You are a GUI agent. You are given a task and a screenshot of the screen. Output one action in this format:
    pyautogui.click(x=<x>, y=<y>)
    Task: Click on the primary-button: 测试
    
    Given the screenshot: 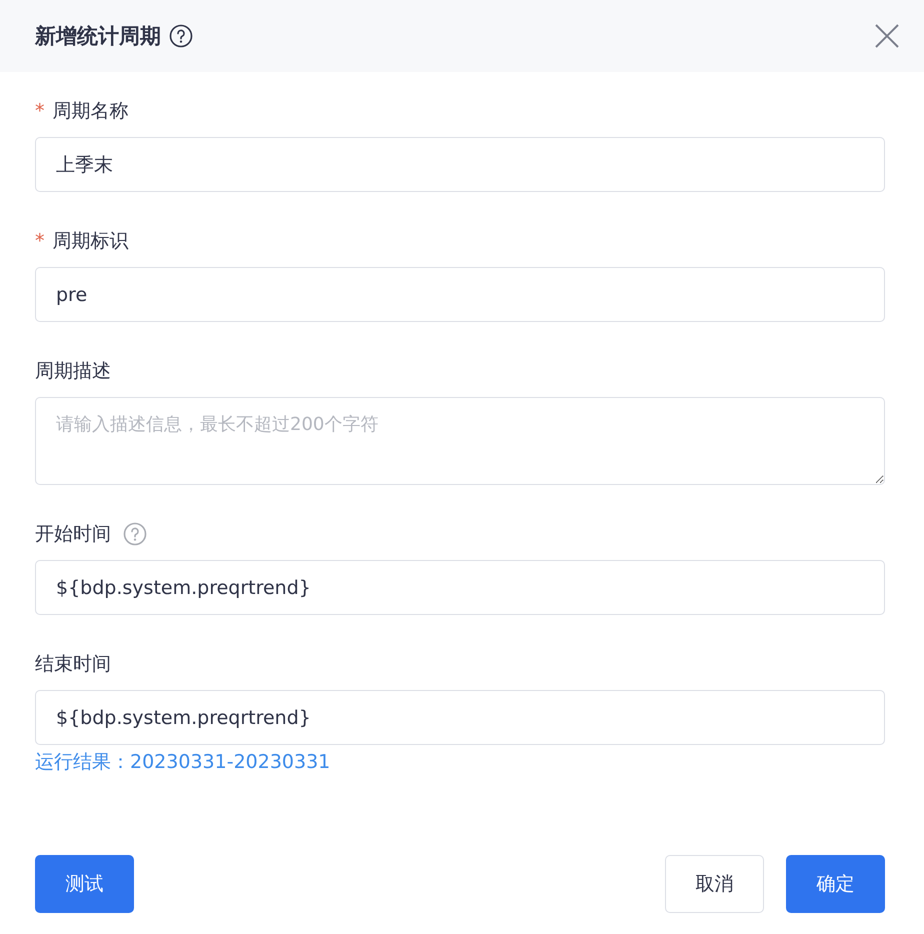 What is the action you would take?
    pyautogui.click(x=84, y=884)
    